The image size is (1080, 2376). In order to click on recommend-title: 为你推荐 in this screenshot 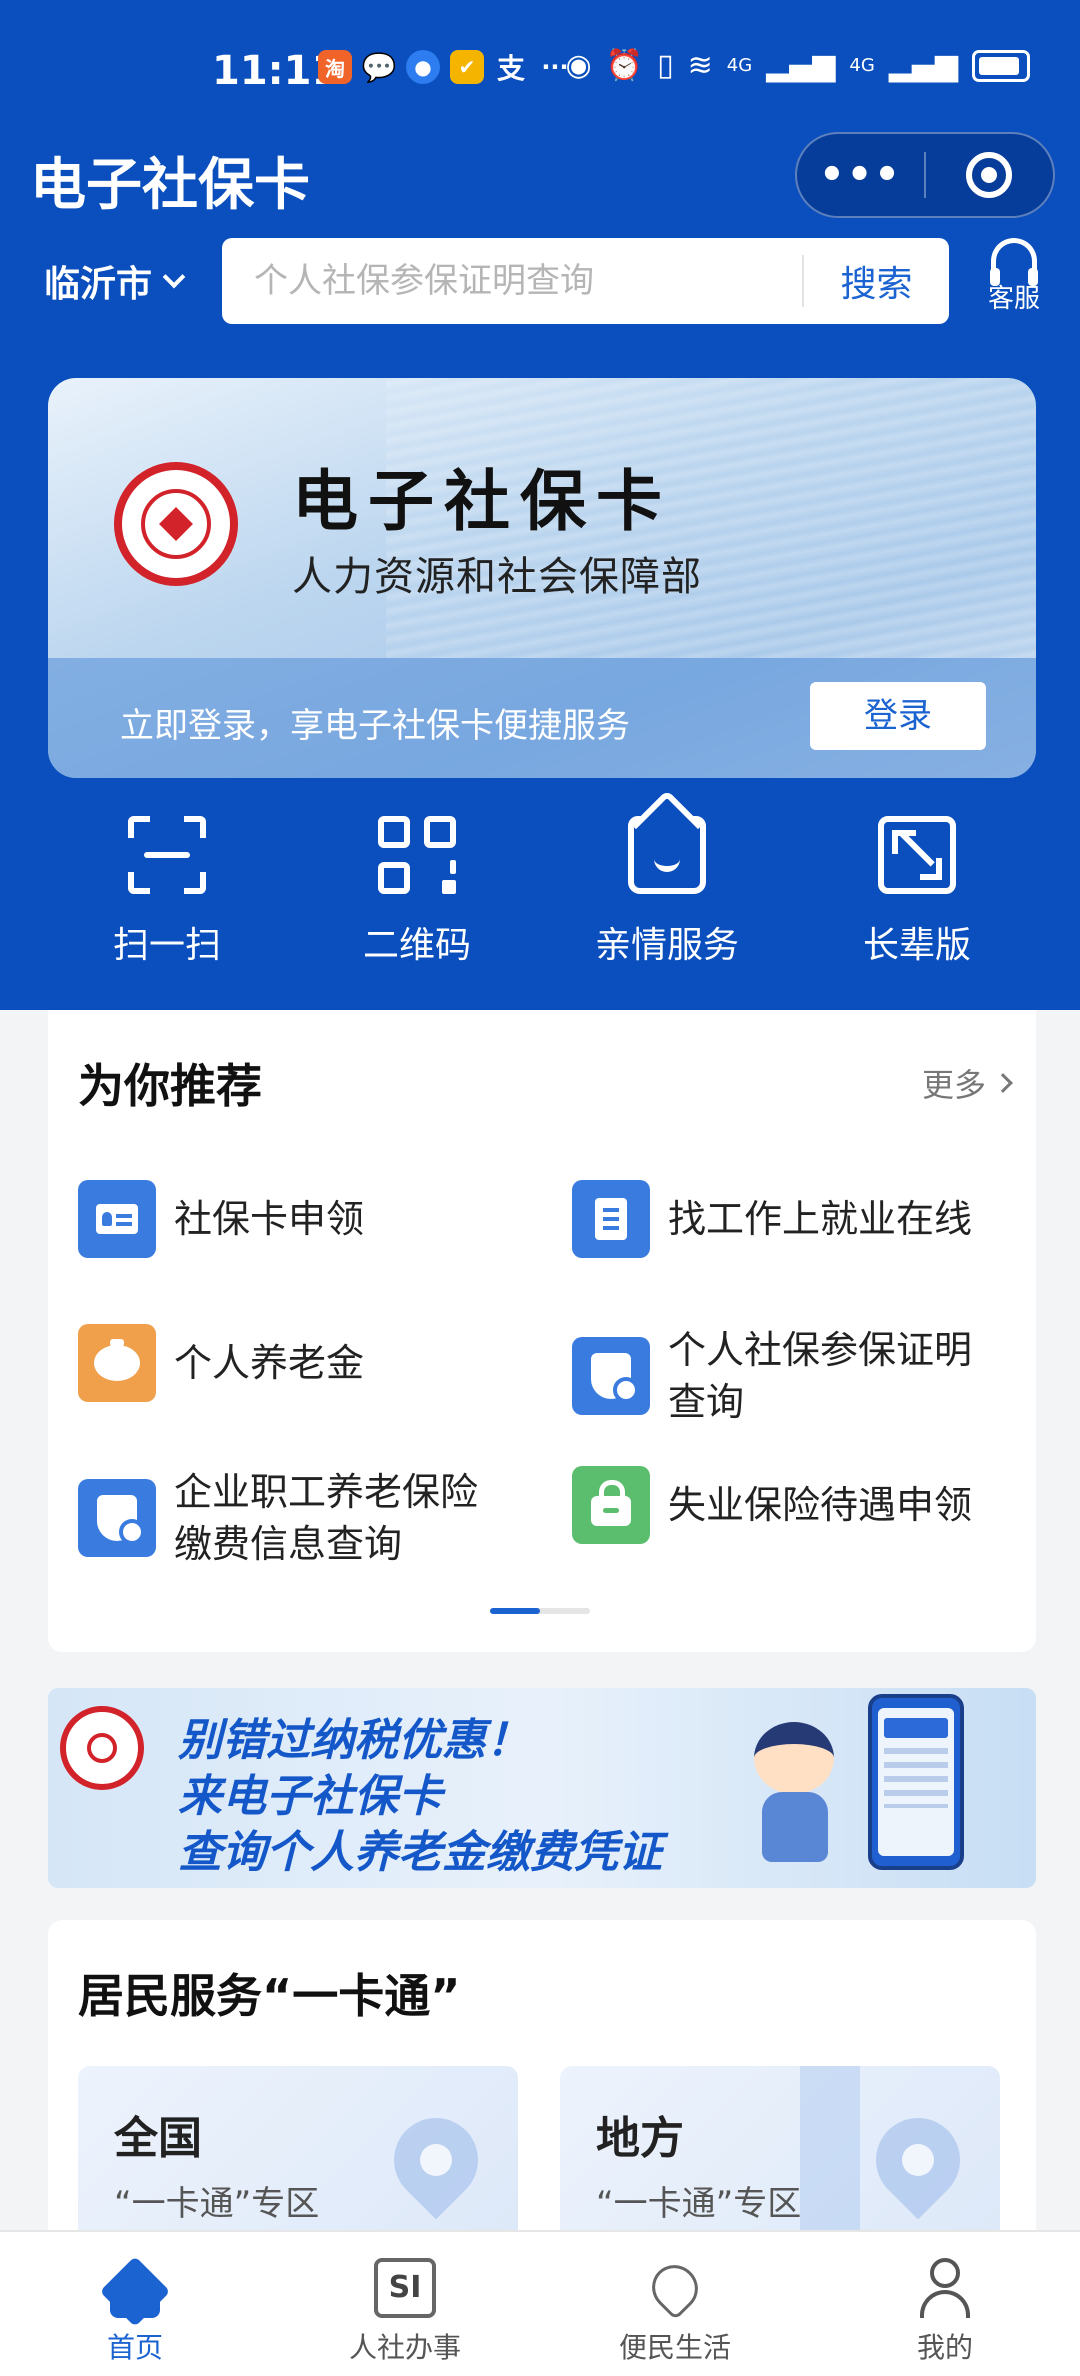, I will do `click(170, 1086)`.